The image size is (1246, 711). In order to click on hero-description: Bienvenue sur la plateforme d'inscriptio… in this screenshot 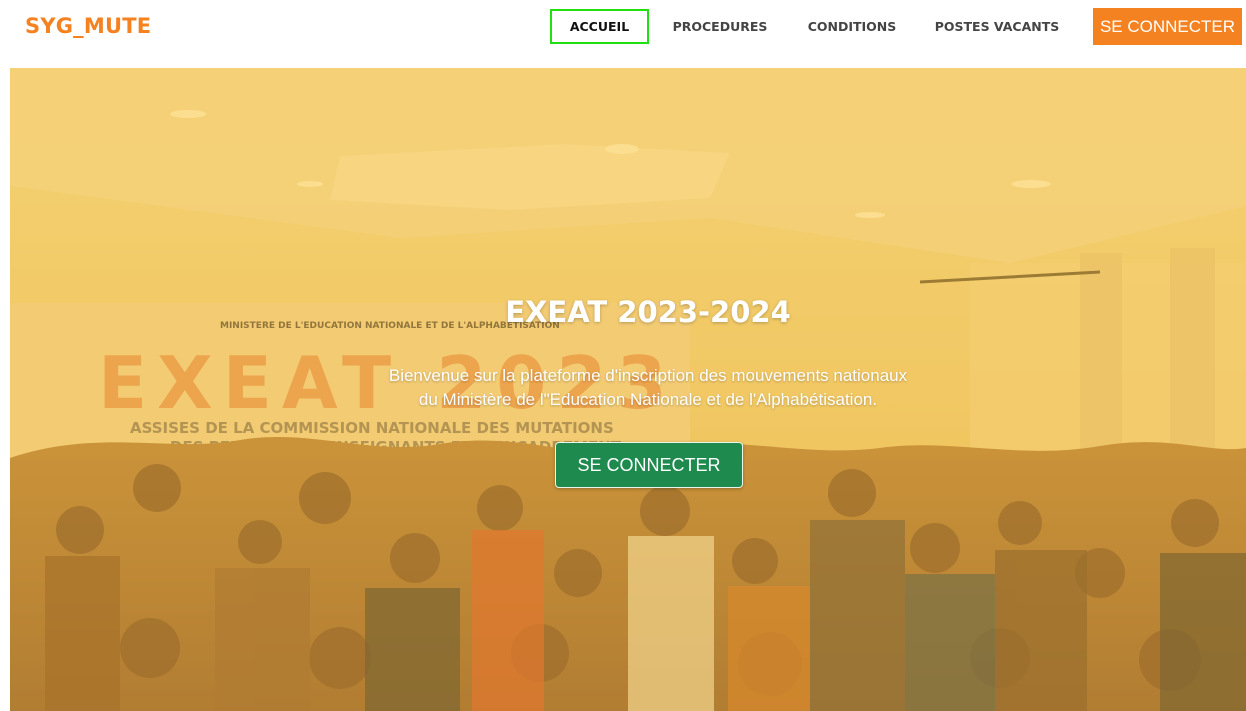, I will do `click(648, 388)`.